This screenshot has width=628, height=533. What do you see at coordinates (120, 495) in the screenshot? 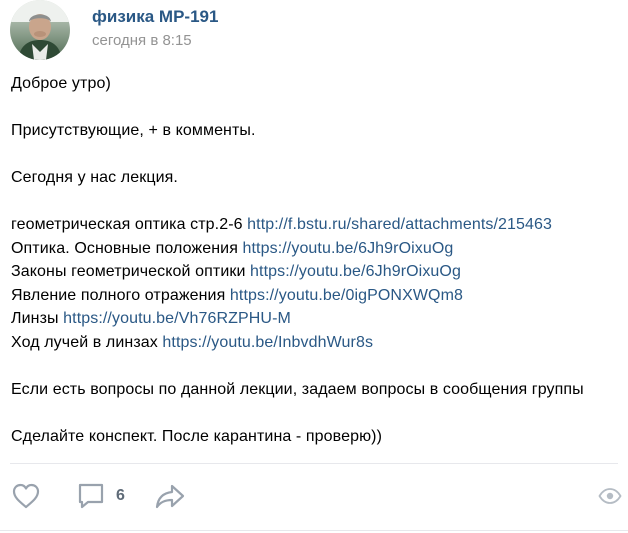
I see `comment-count: 6` at bounding box center [120, 495].